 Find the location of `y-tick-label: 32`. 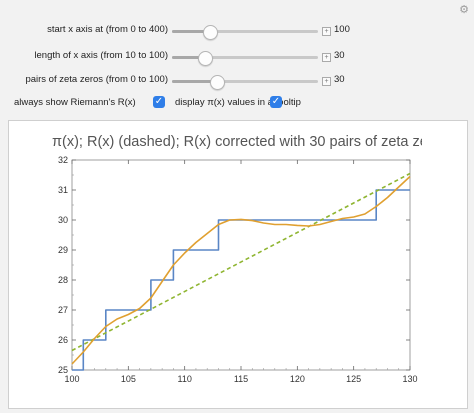

y-tick-label: 32 is located at coordinates (63, 160).